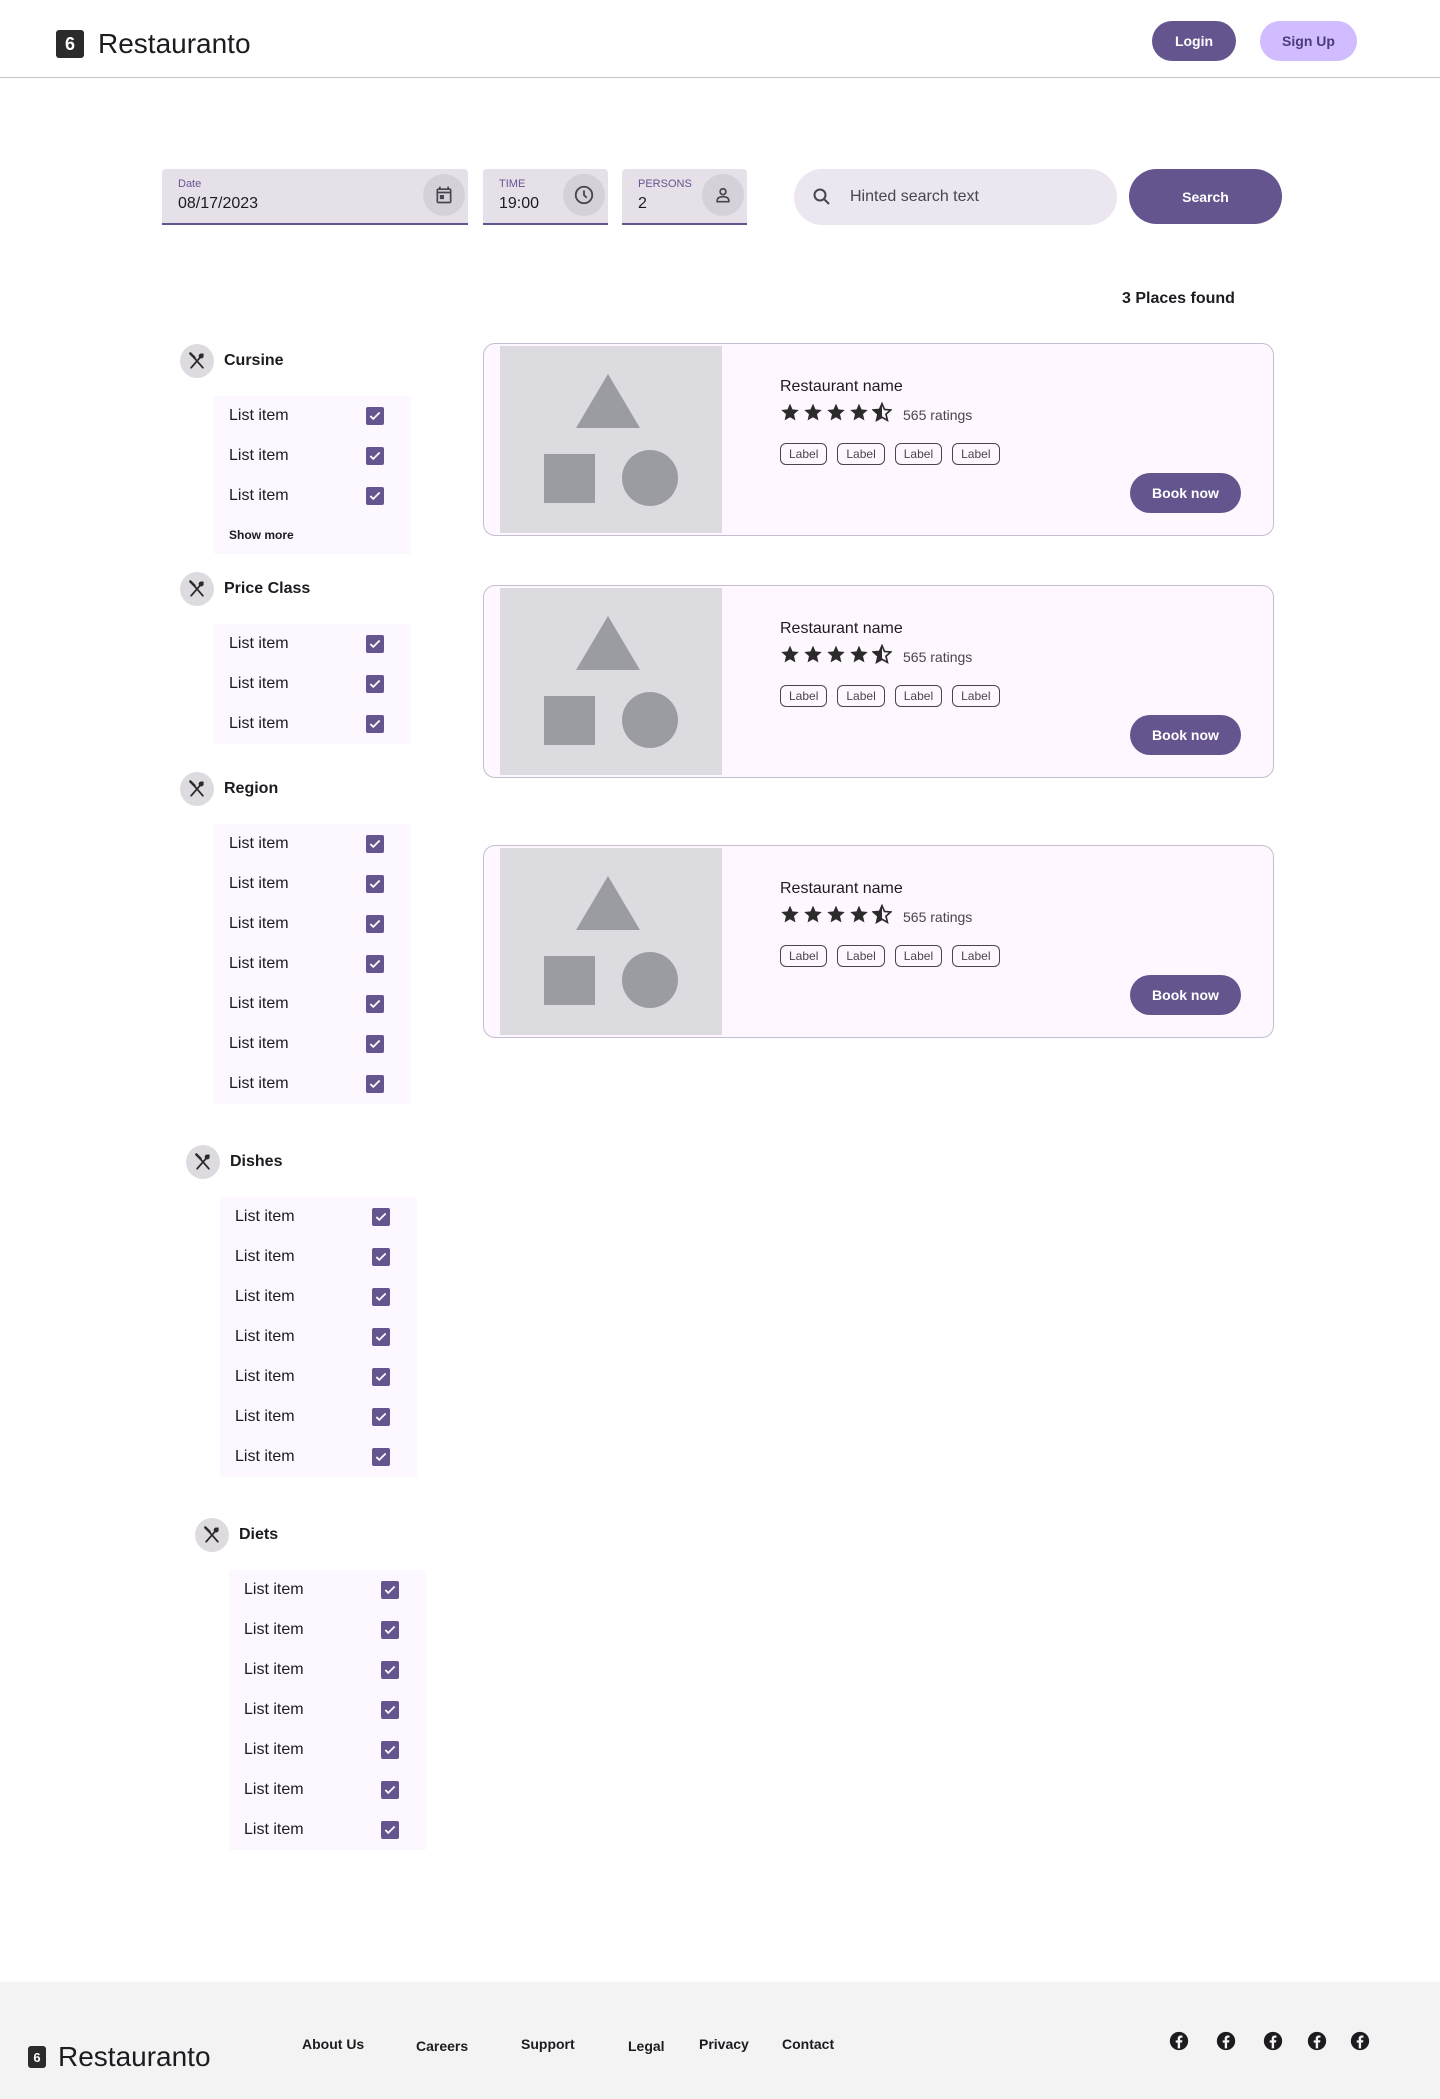 The height and width of the screenshot is (2099, 1440). What do you see at coordinates (545, 197) in the screenshot?
I see `time-field: TIME 19:00` at bounding box center [545, 197].